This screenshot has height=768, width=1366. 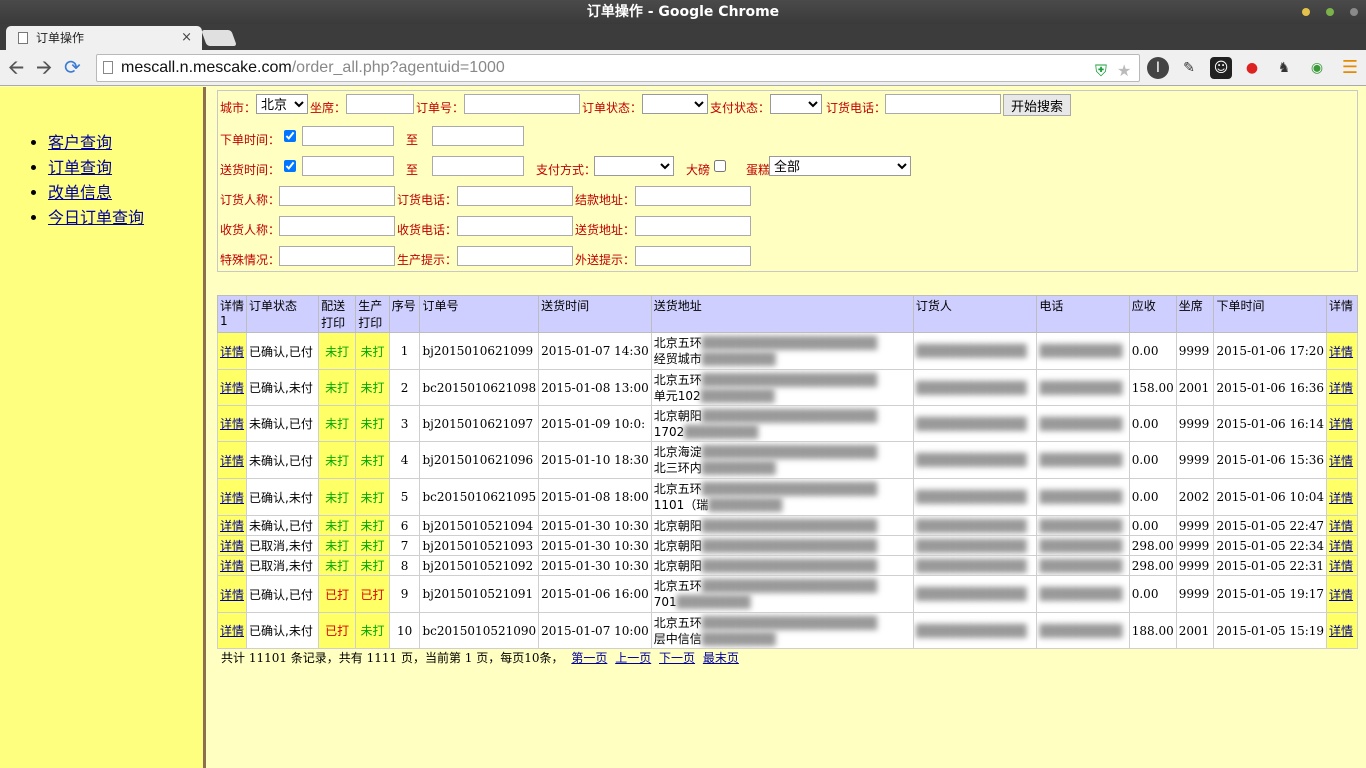 I want to click on extension-globe-icon: ◉, so click(x=1317, y=68).